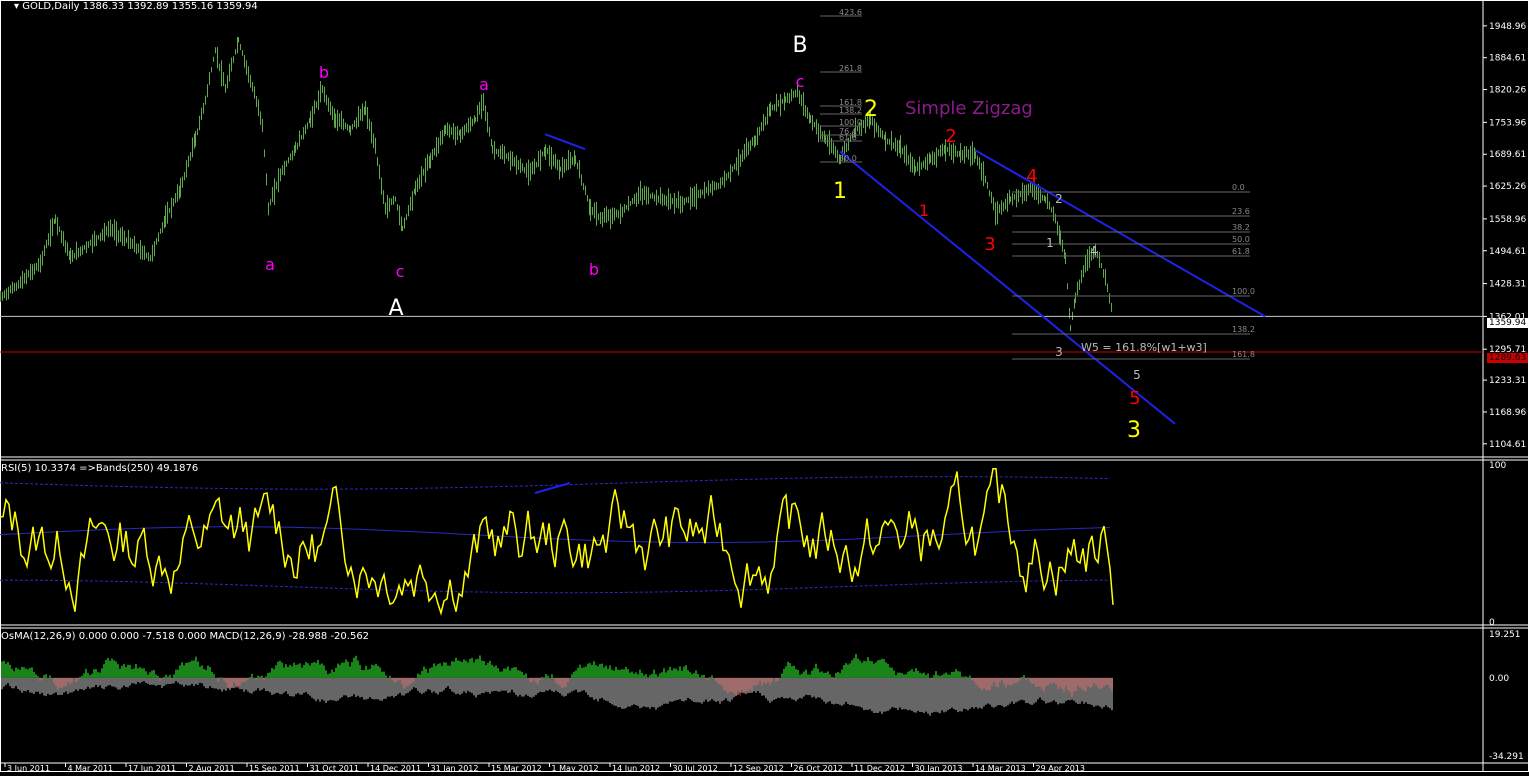  I want to click on wave-label-w4: 4, so click(1094, 251).